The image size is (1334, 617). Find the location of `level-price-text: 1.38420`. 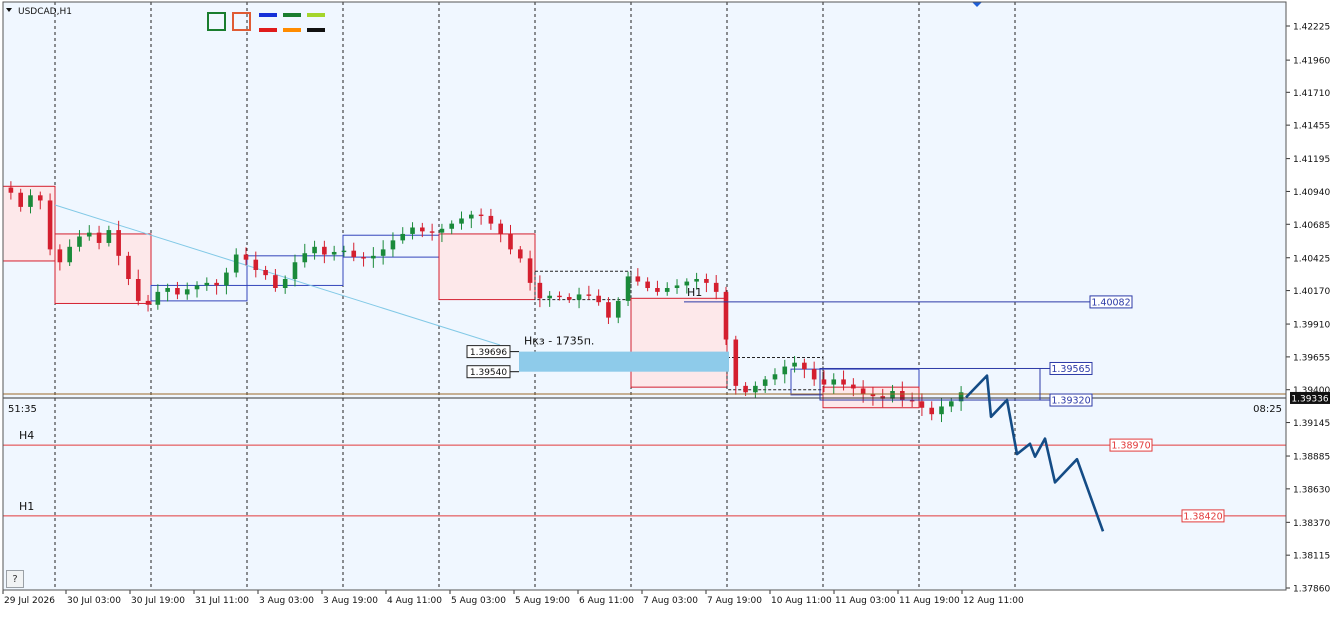

level-price-text: 1.38420 is located at coordinates (1202, 516).